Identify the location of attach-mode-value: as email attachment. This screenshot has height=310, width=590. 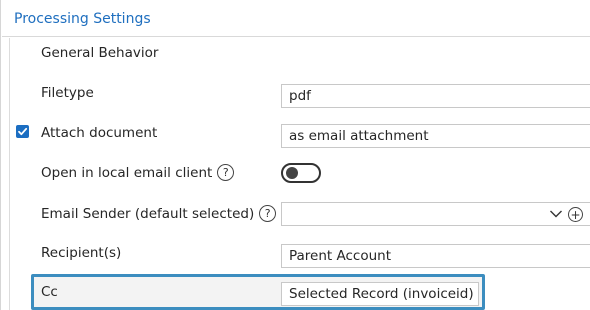
(359, 136).